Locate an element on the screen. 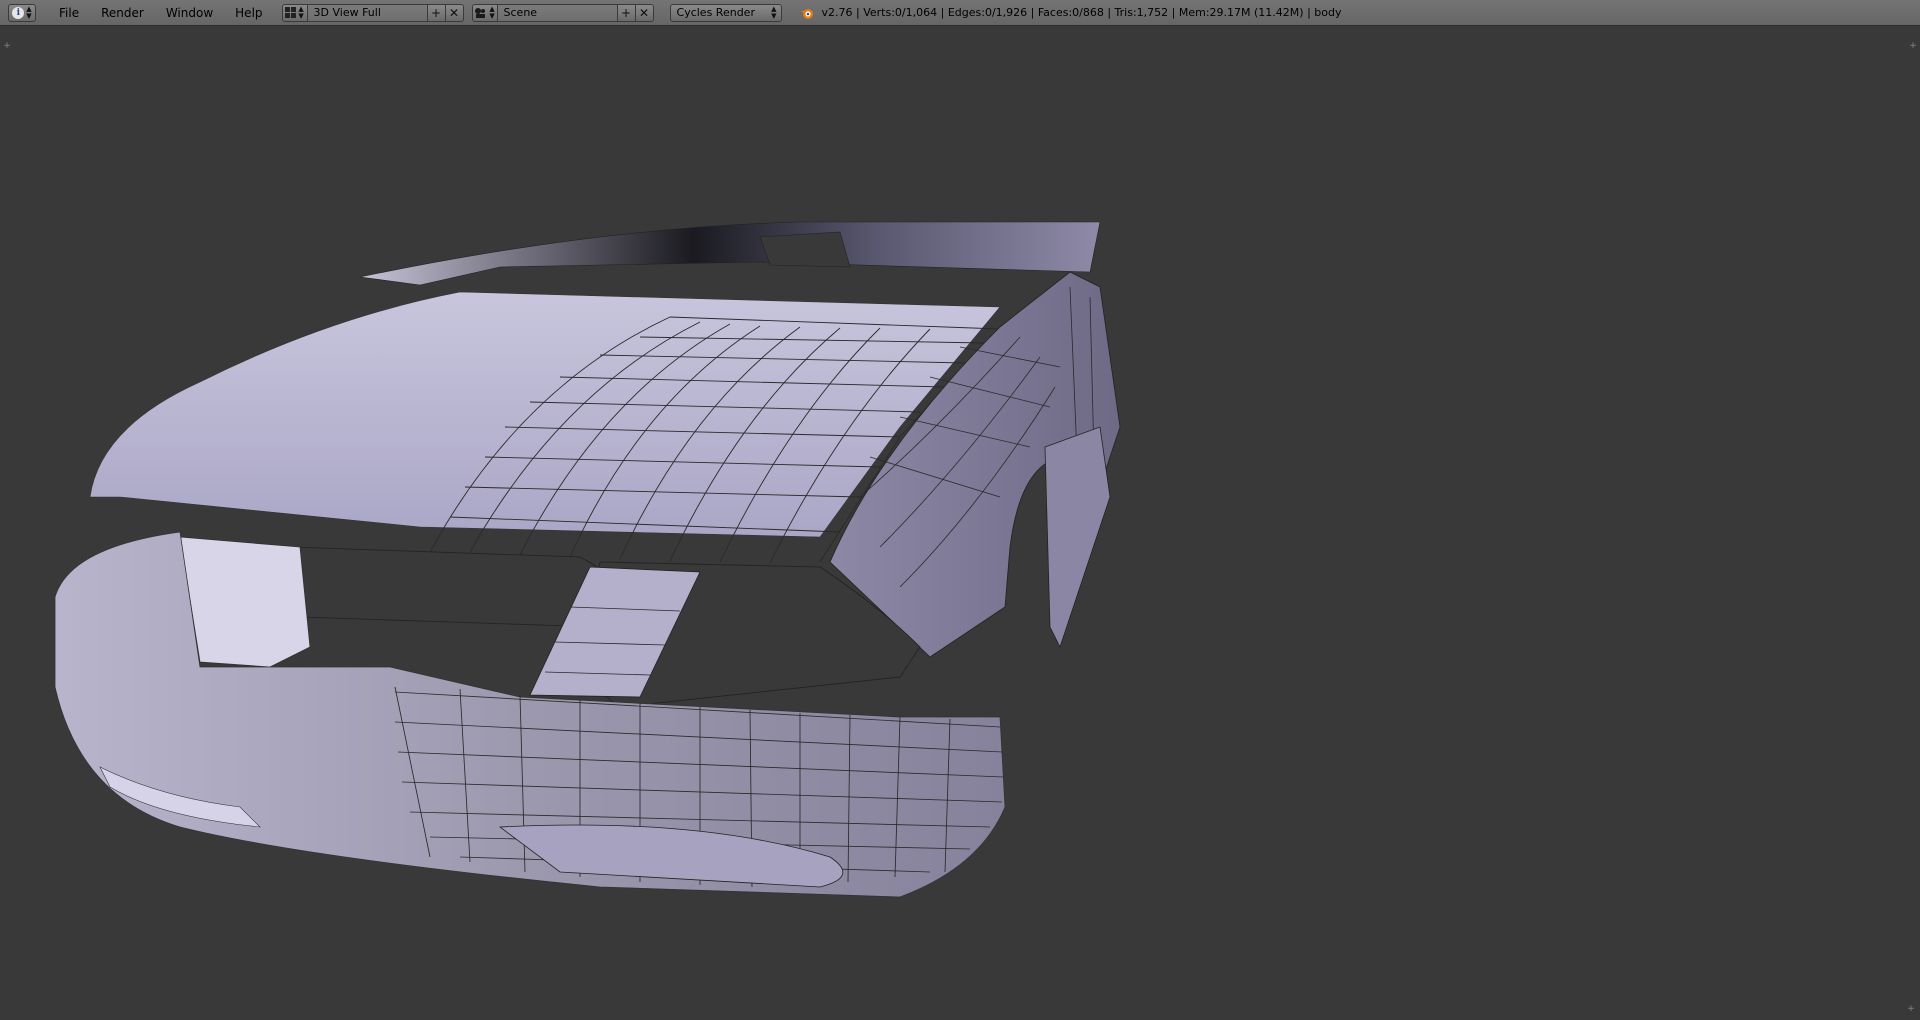 Image resolution: width=1920 pixels, height=1020 pixels. scene-browse-button: ▲ ▼ is located at coordinates (484, 12).